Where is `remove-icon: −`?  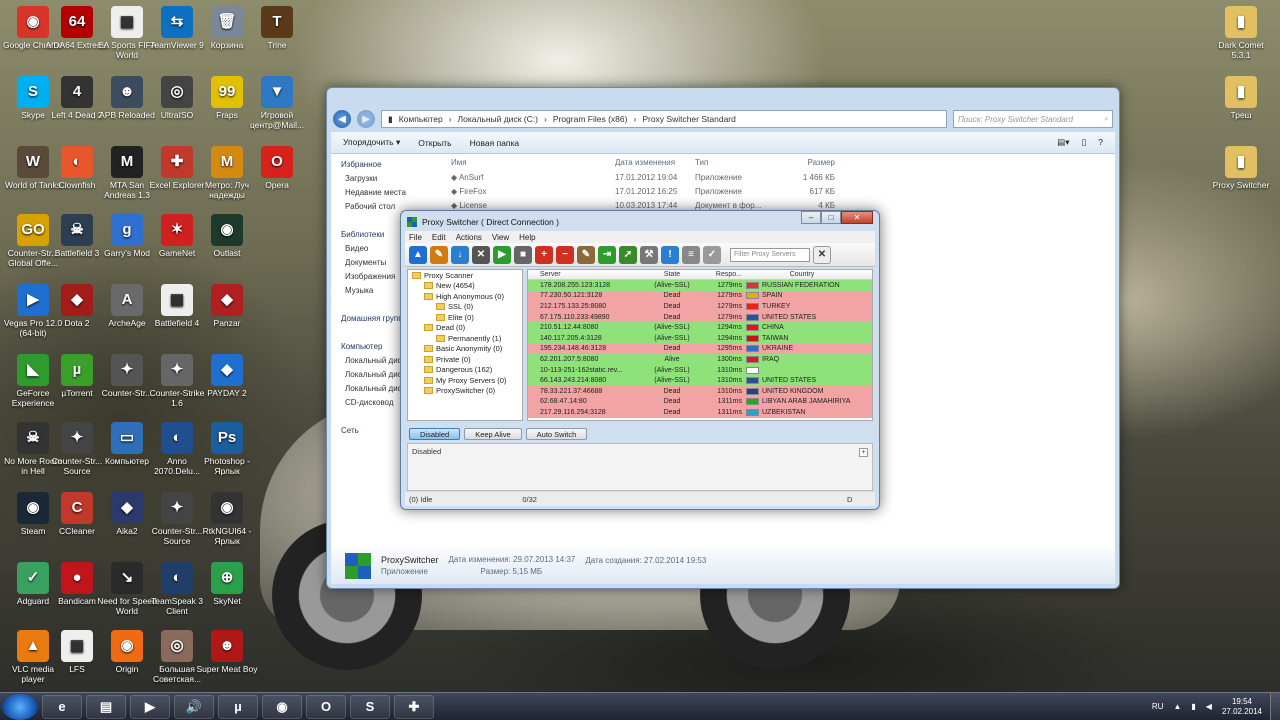
remove-icon: − is located at coordinates (565, 254).